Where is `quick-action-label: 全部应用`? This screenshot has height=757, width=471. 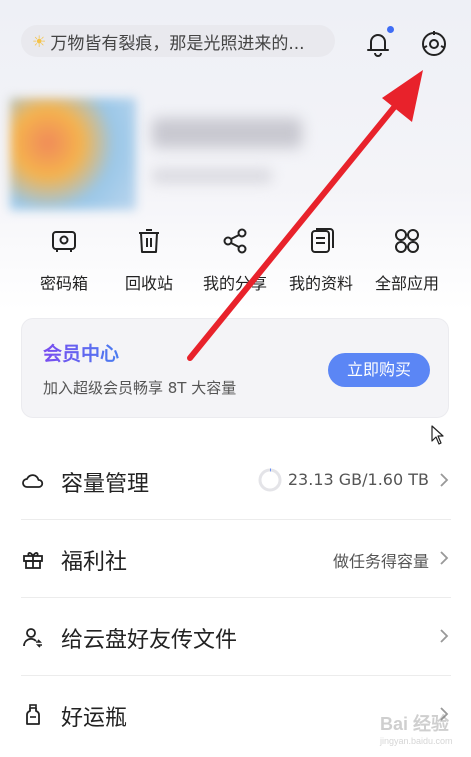
quick-action-label: 全部应用 is located at coordinates (406, 283).